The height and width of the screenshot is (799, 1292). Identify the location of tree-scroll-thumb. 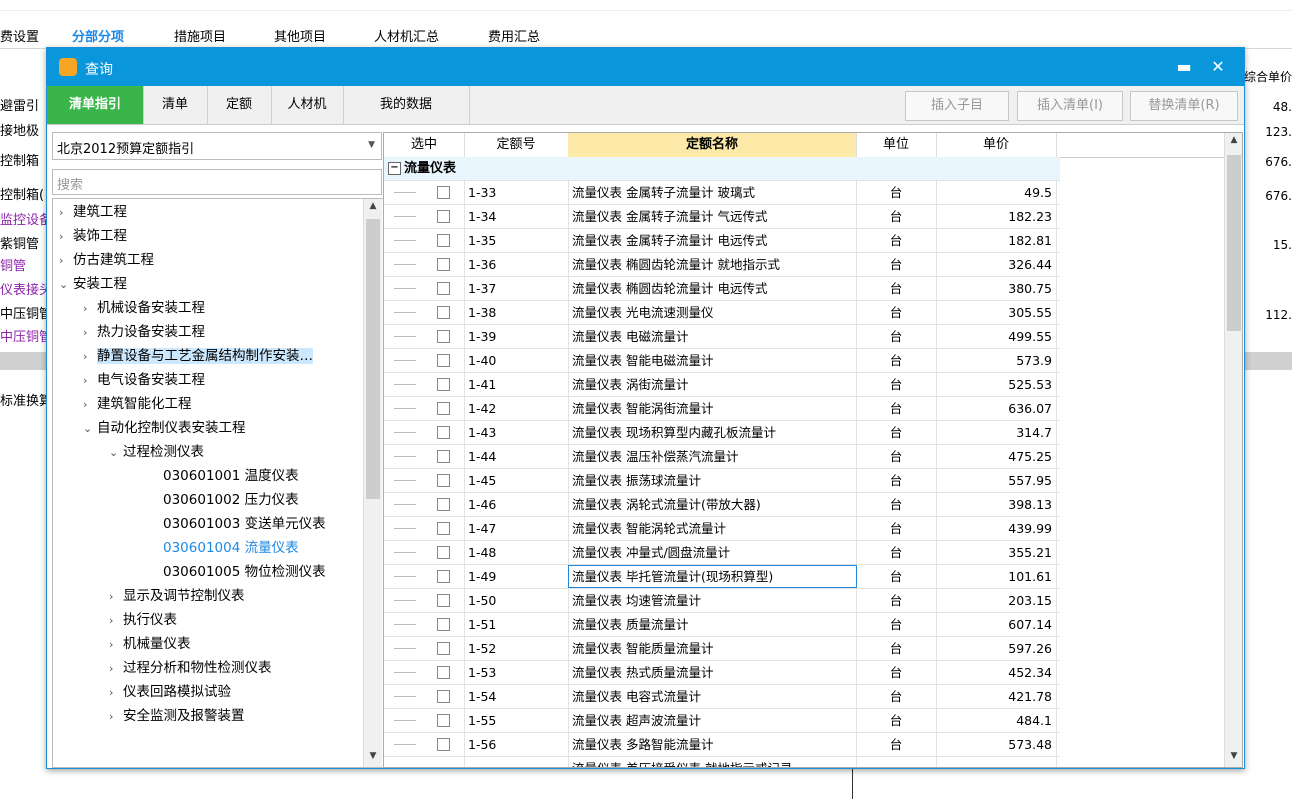
(373, 359).